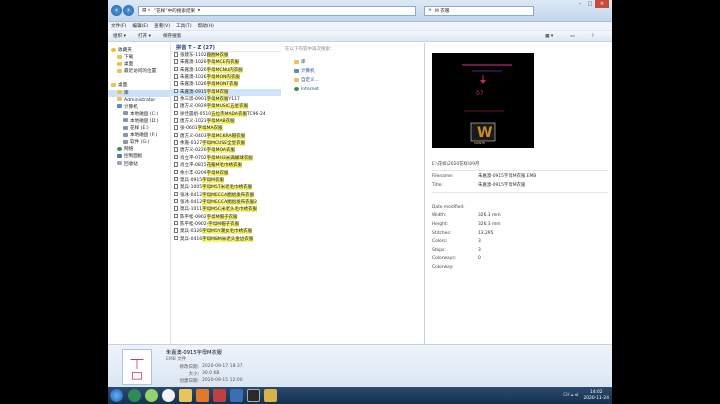 The image size is (720, 404). I want to click on address-field: ▤ » “花样”中的搜索结果 ▸, so click(277, 10).